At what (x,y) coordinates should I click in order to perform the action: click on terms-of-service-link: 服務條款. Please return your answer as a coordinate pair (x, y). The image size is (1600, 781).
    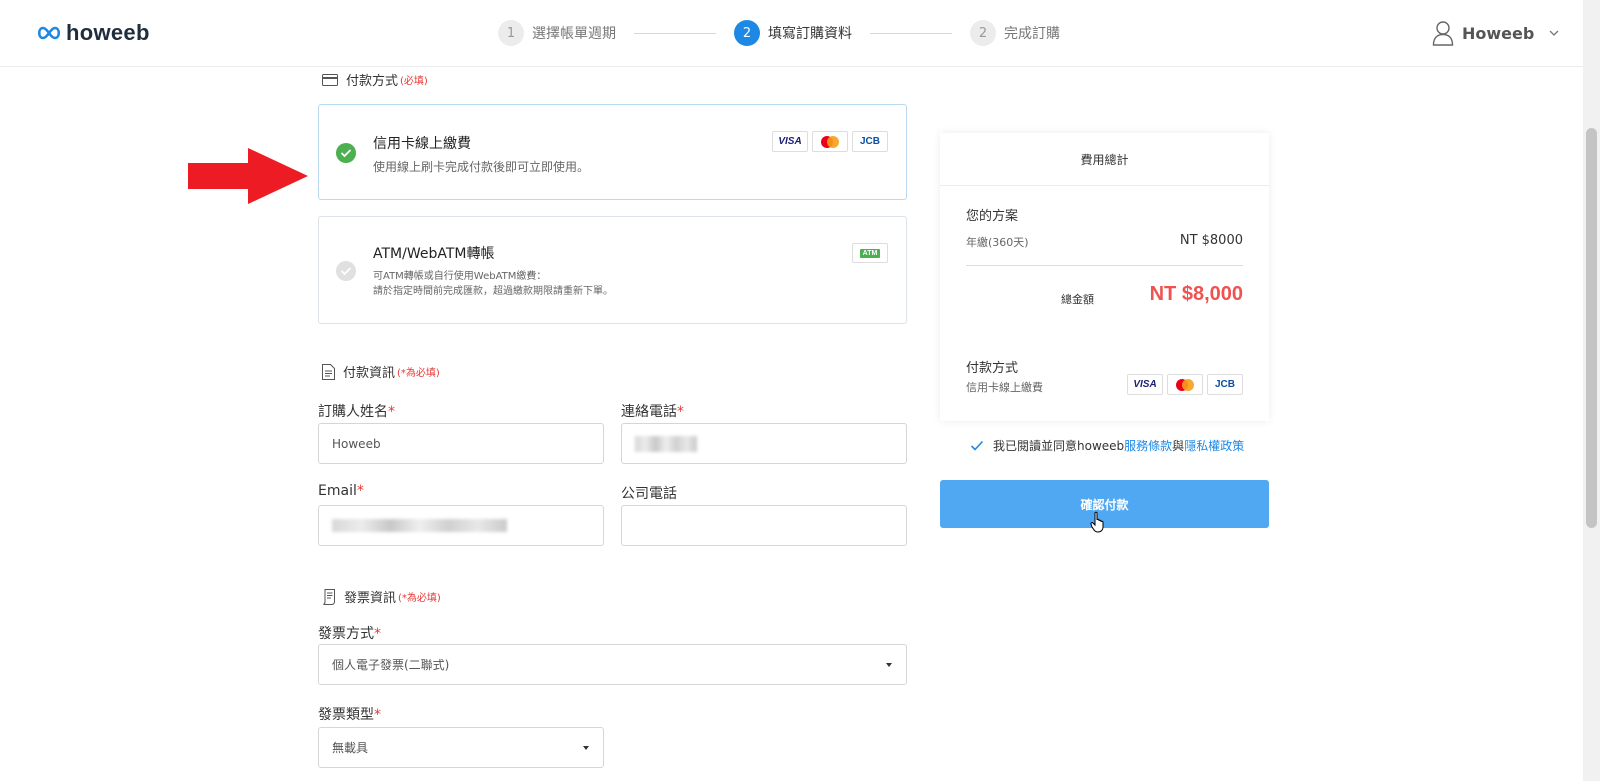
    Looking at the image, I should click on (1148, 446).